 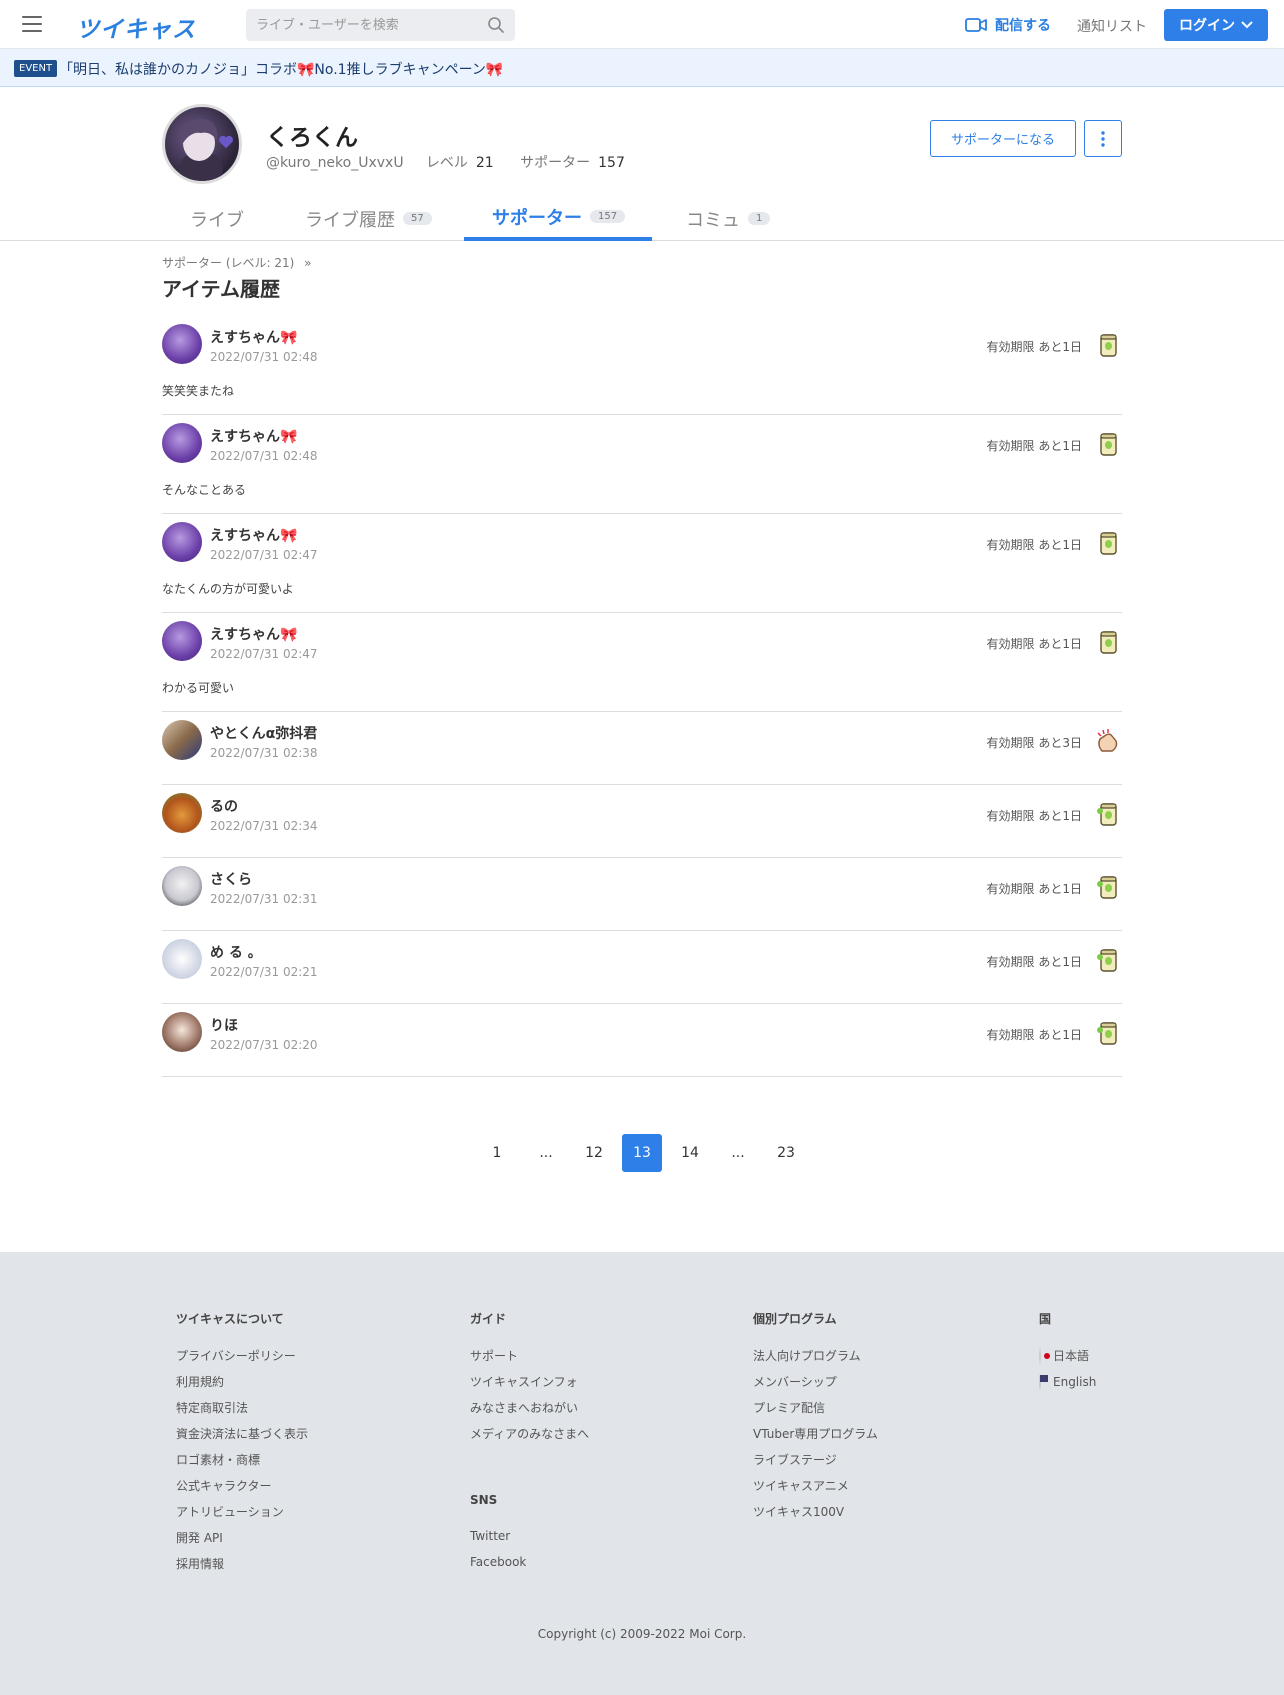 What do you see at coordinates (1207, 26) in the screenshot?
I see `login-label: ログイン` at bounding box center [1207, 26].